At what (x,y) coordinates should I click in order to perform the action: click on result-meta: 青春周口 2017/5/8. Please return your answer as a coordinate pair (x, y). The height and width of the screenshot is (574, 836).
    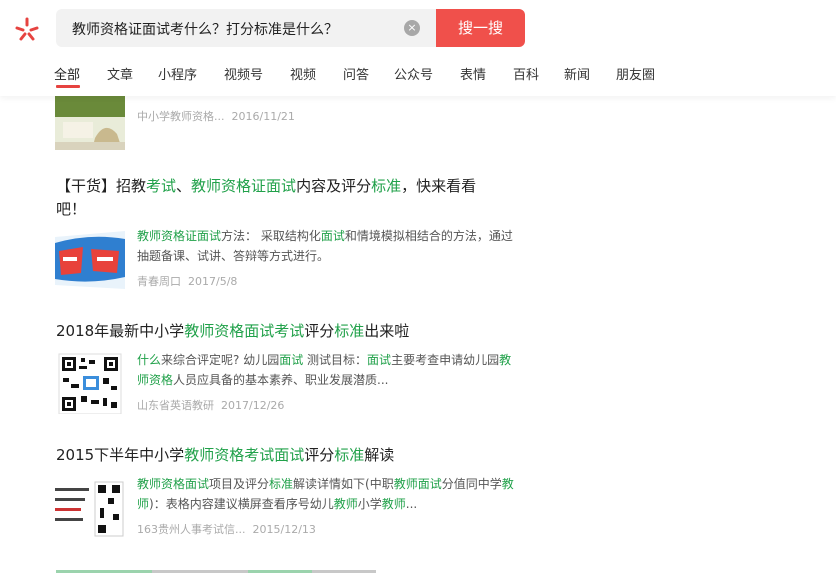
    Looking at the image, I should click on (187, 281).